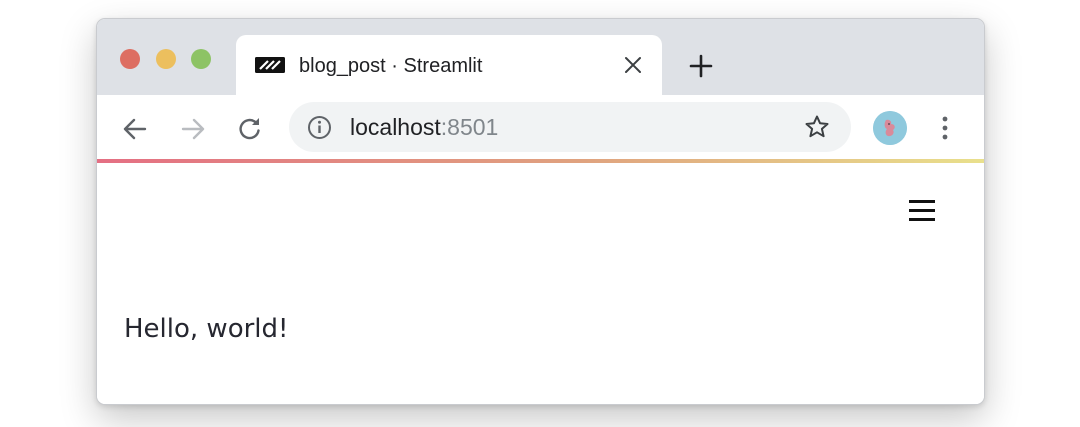 The image size is (1080, 427). What do you see at coordinates (817, 127) in the screenshot?
I see `star-icon` at bounding box center [817, 127].